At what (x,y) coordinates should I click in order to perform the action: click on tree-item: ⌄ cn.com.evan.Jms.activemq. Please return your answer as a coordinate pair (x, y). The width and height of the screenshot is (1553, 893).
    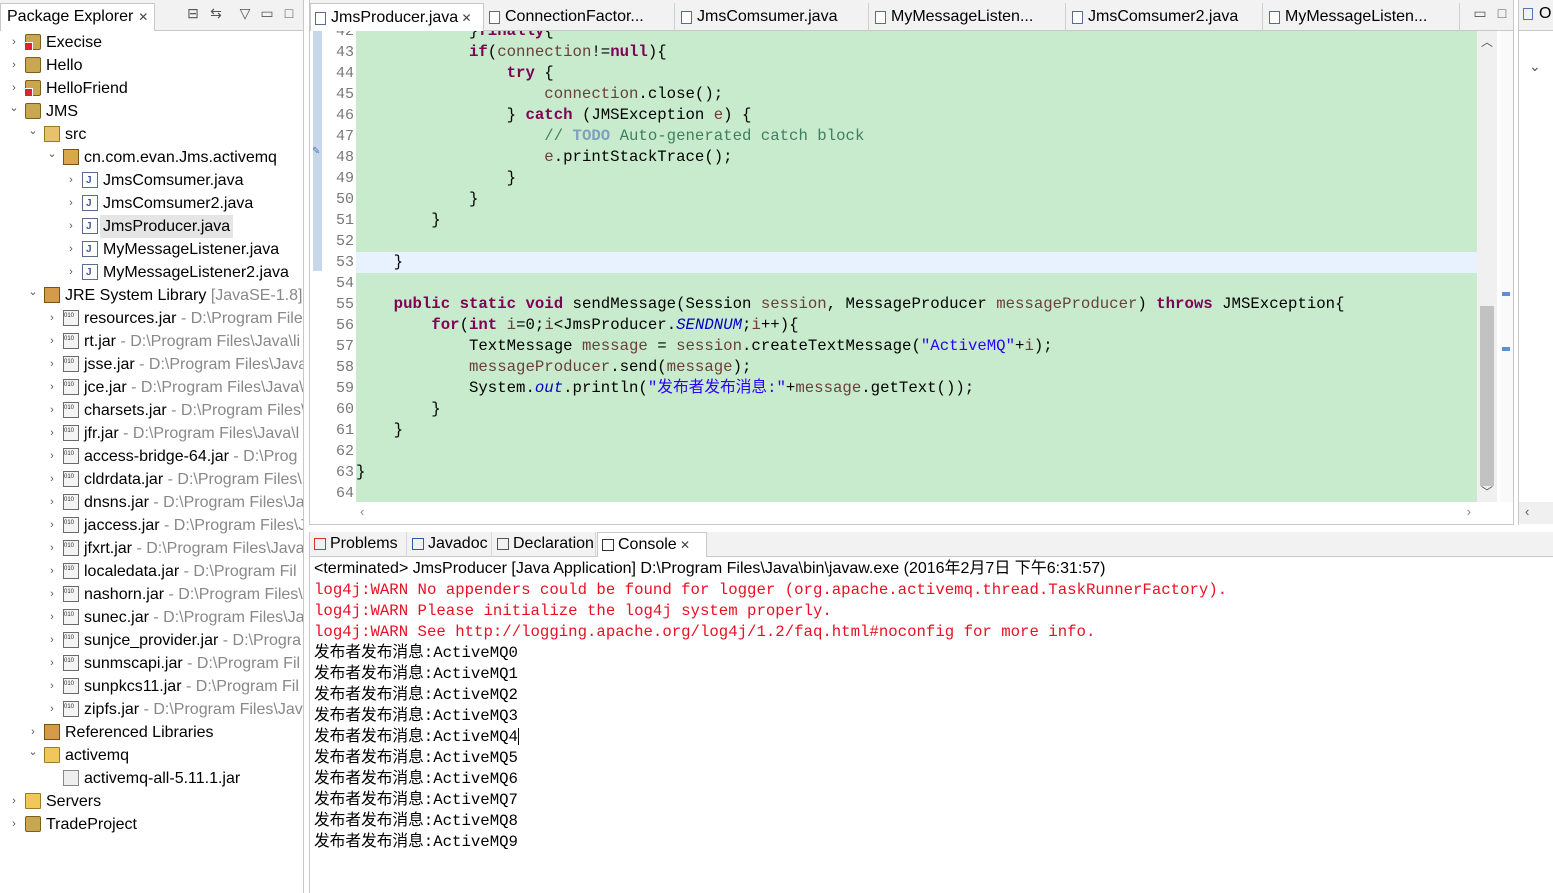
    Looking at the image, I should click on (151, 157).